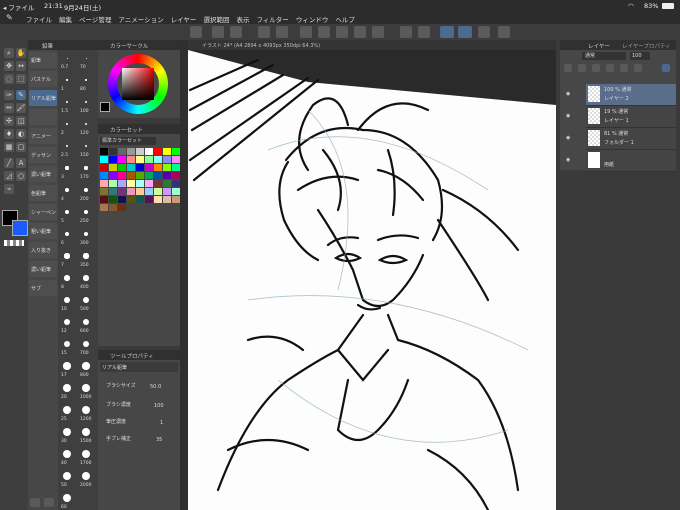  Describe the element at coordinates (9, 121) in the screenshot. I see `airbrush-icon: ✣` at that location.